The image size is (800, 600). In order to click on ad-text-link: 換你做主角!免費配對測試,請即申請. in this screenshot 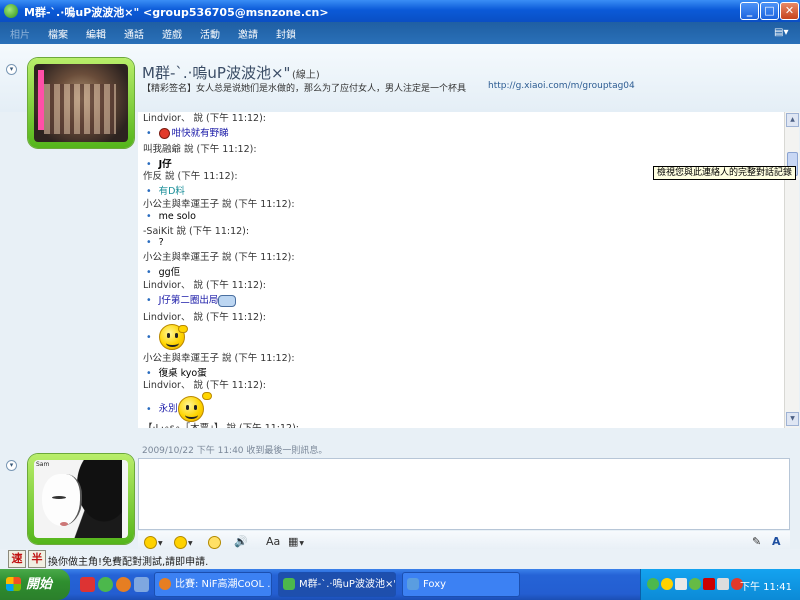, I will do `click(128, 560)`.